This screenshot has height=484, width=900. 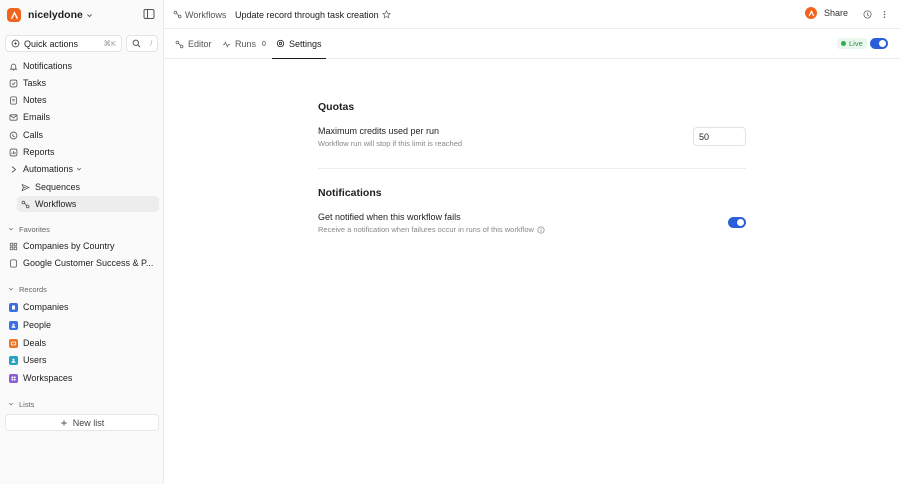 I want to click on sidebar-item-tasks: Tasks, so click(x=82, y=83).